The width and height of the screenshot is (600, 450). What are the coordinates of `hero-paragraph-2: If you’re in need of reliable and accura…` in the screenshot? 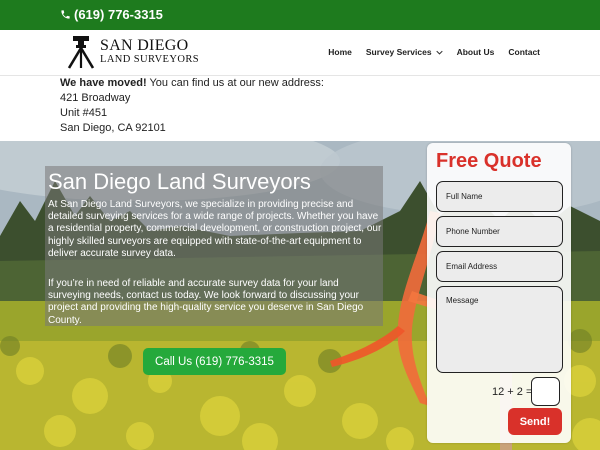 It's located at (206, 302).